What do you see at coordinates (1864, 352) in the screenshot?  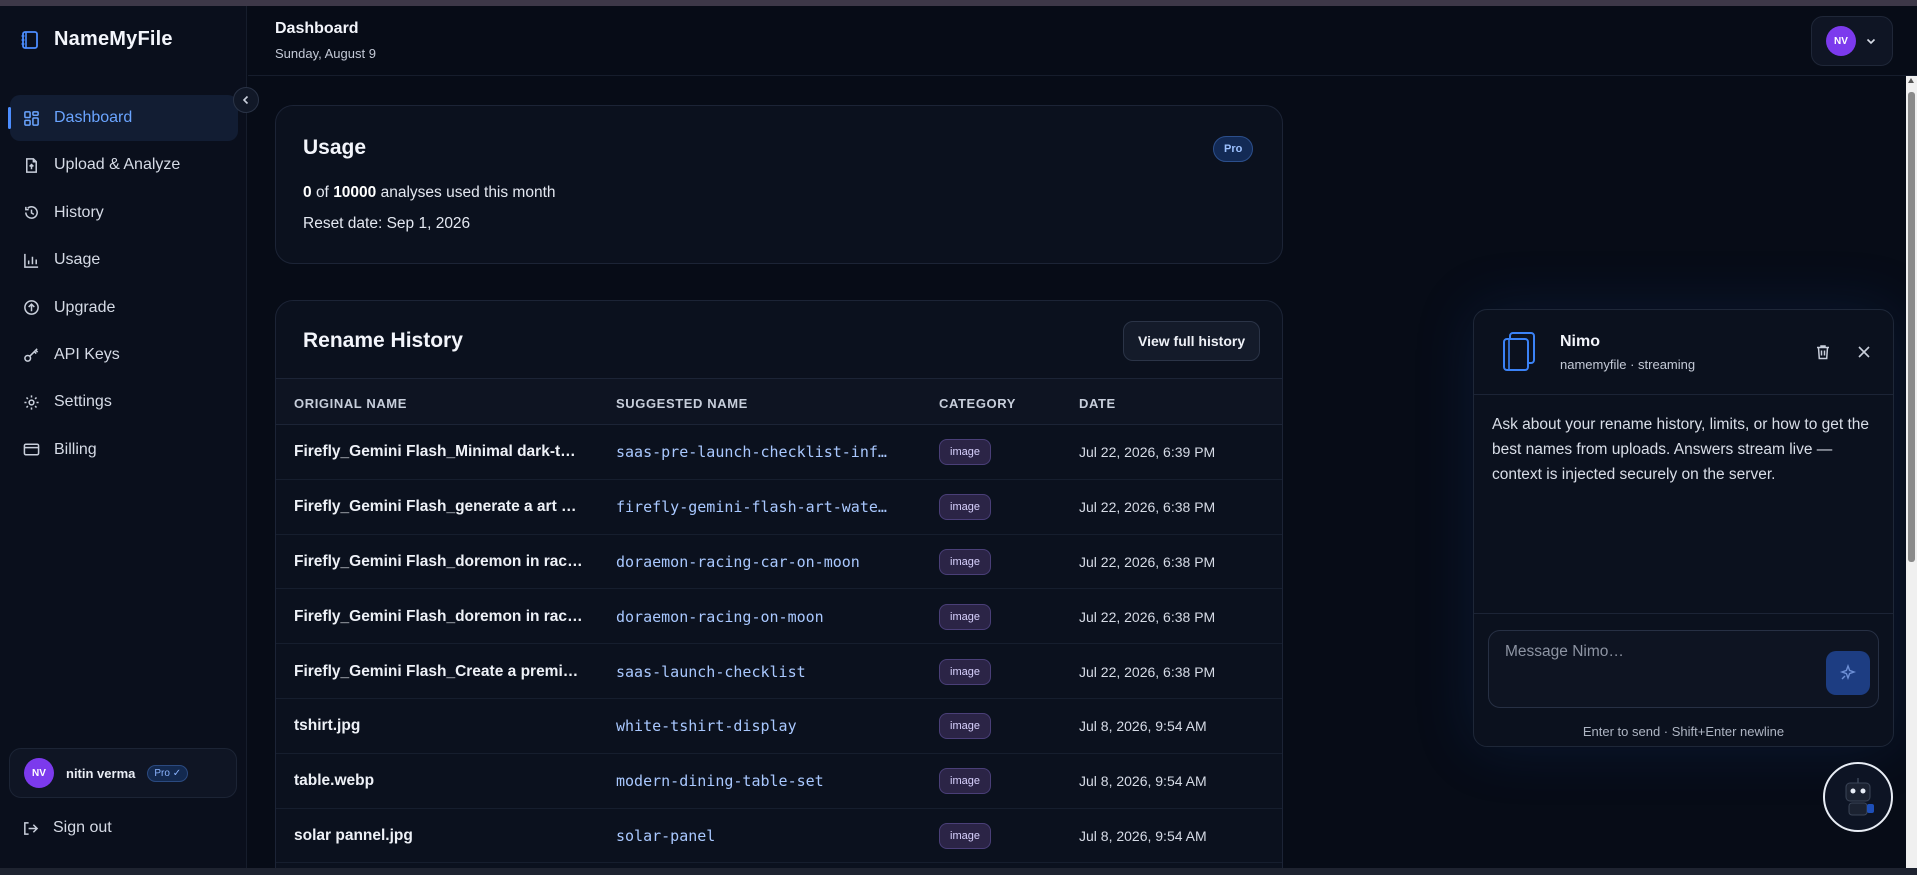 I see `close-icon` at bounding box center [1864, 352].